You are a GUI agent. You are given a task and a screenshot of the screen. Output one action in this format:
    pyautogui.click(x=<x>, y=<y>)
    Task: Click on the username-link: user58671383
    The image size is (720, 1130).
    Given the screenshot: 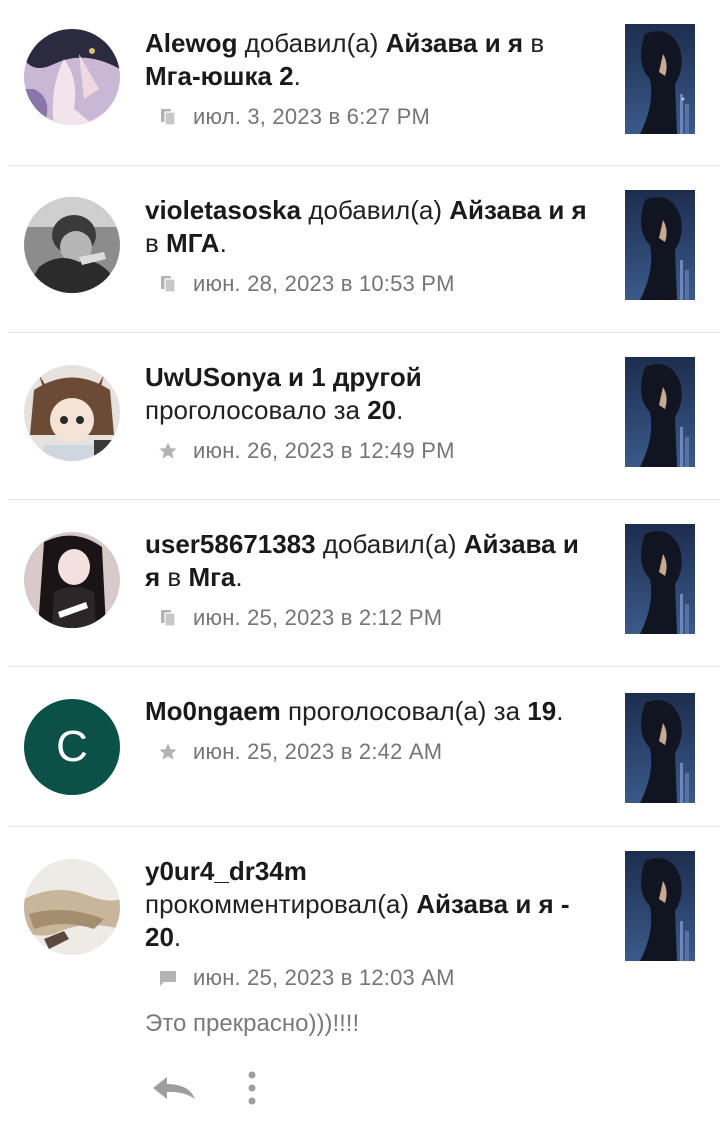 What is the action you would take?
    pyautogui.click(x=230, y=544)
    